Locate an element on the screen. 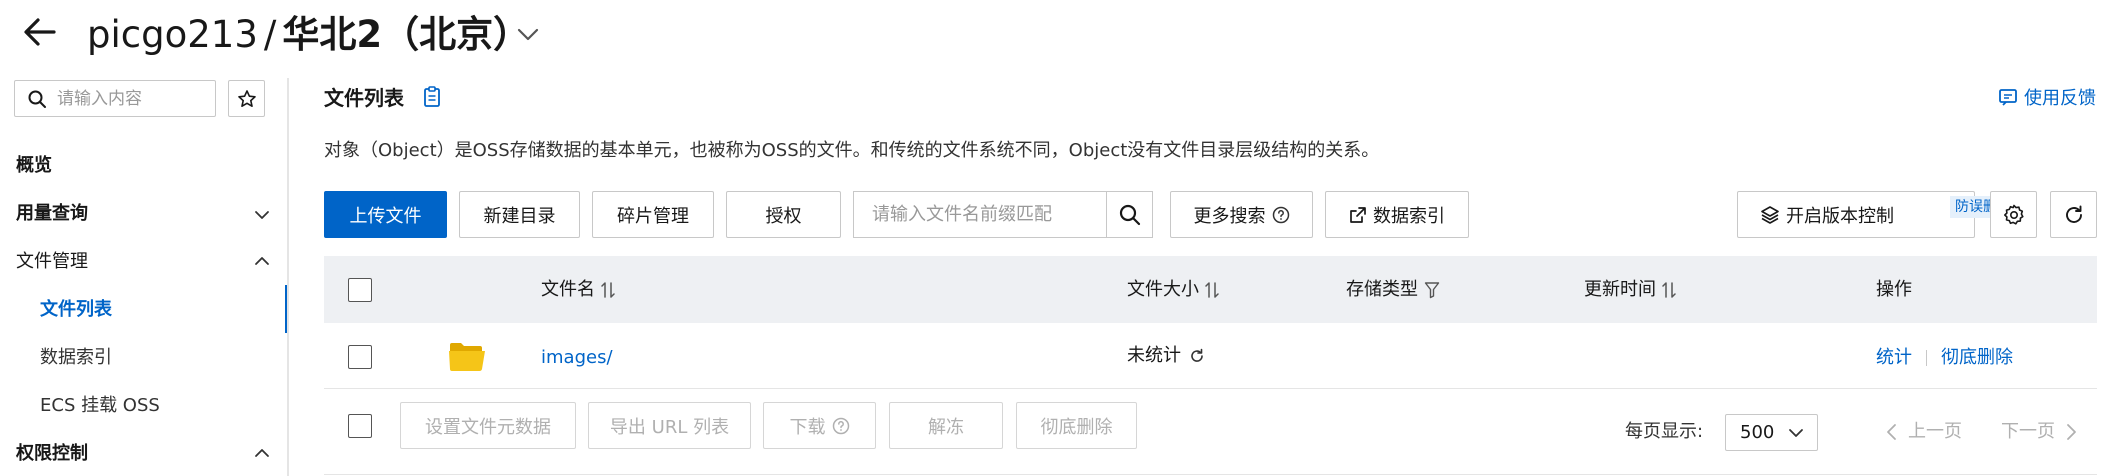  row-checkbox is located at coordinates (360, 357).